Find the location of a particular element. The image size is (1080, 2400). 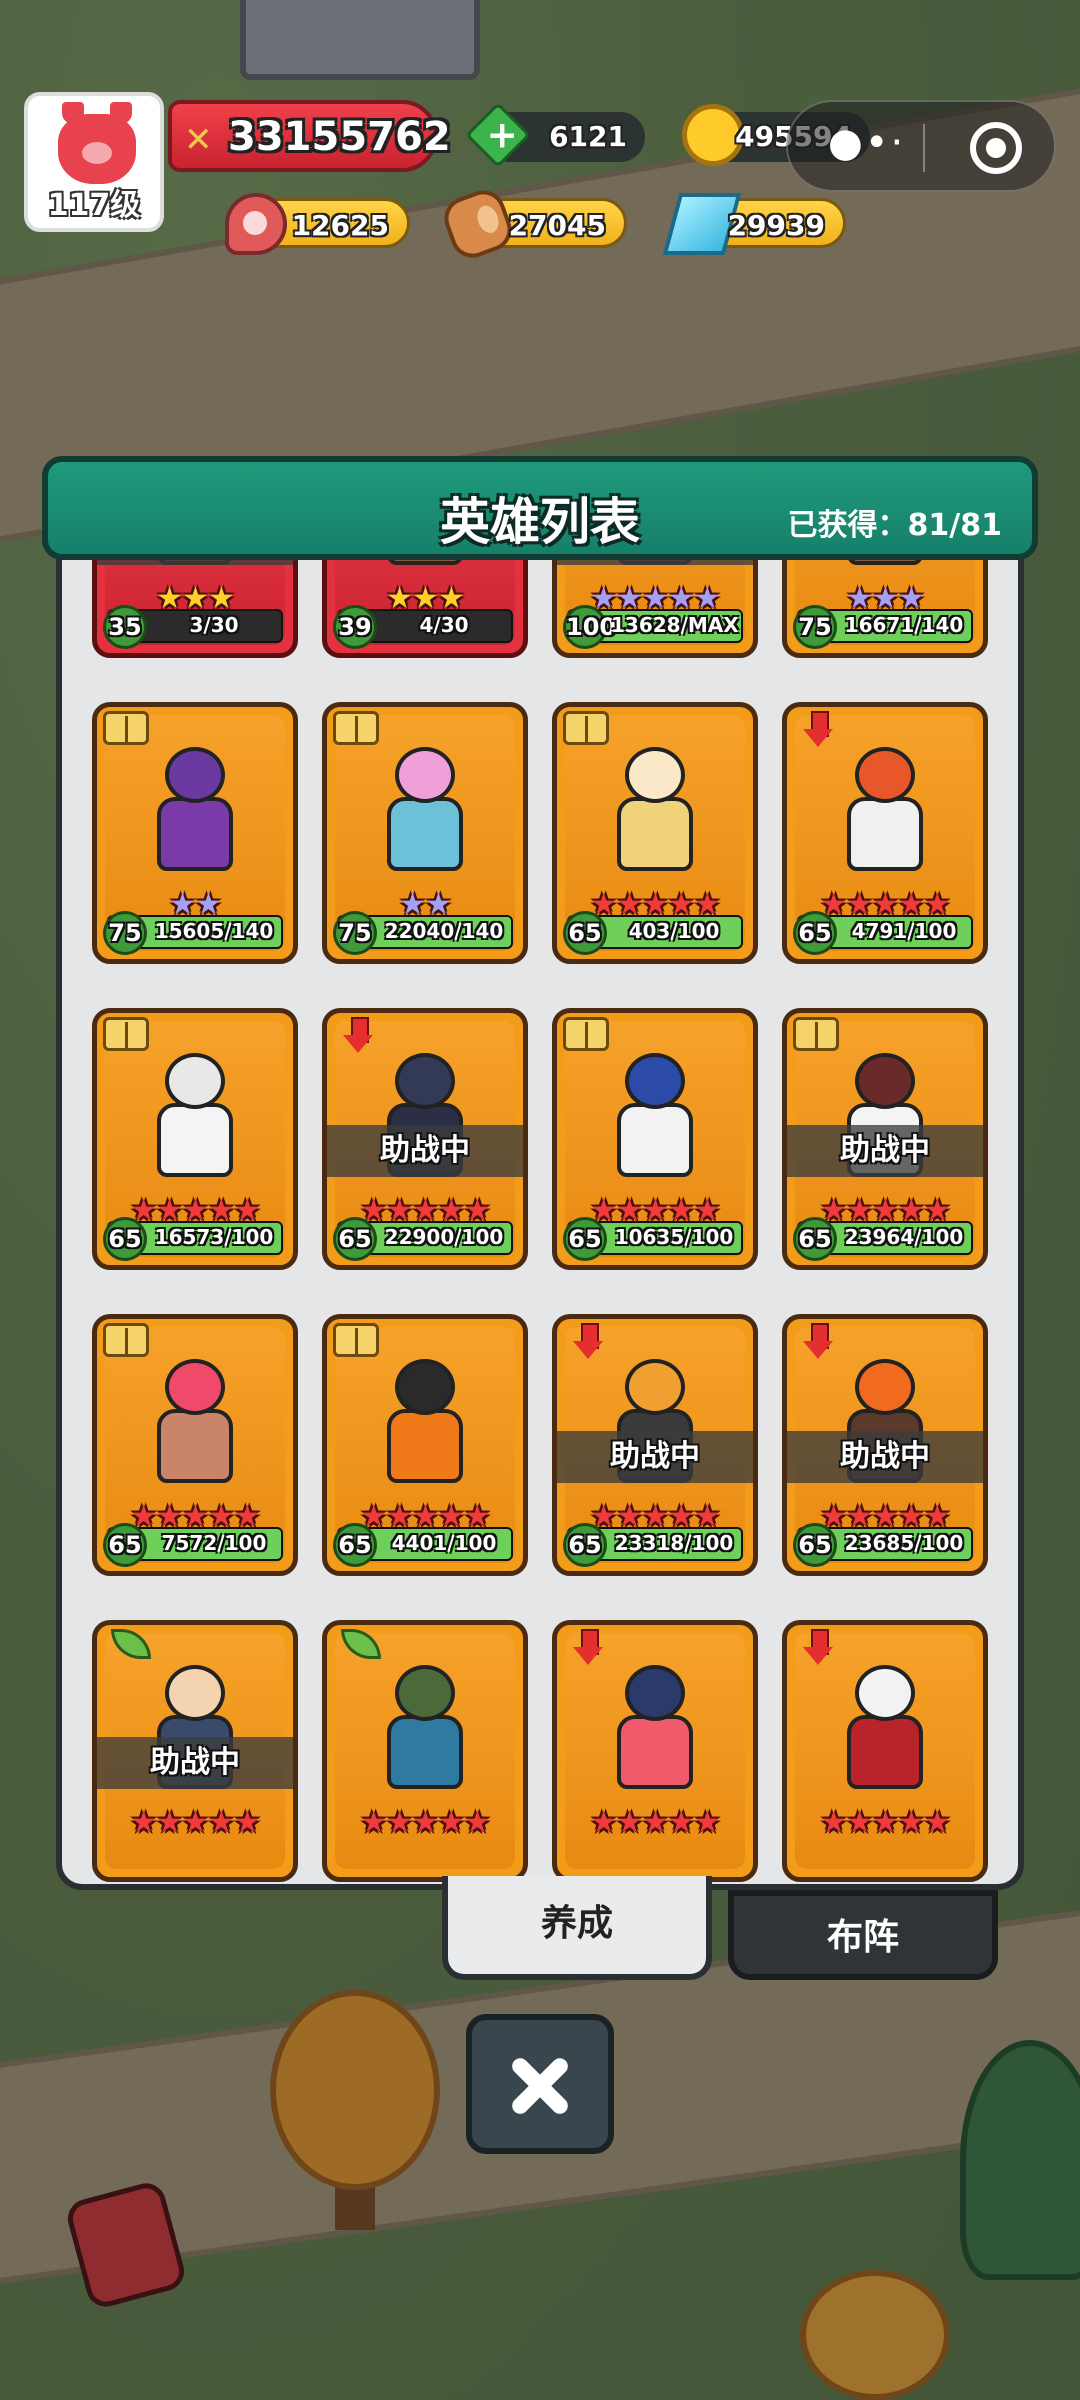

hero-shard-progress: 35 3/30 is located at coordinates (193, 627).